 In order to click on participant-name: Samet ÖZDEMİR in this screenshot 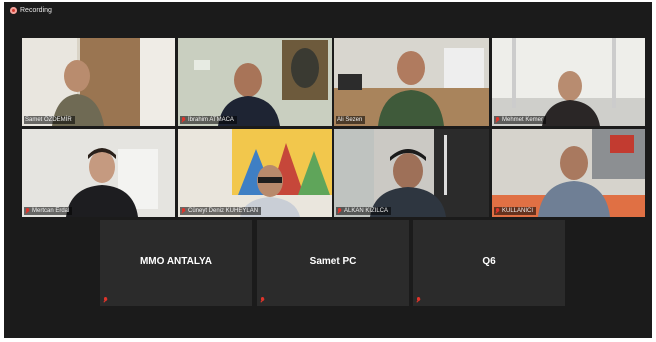, I will do `click(48, 120)`.